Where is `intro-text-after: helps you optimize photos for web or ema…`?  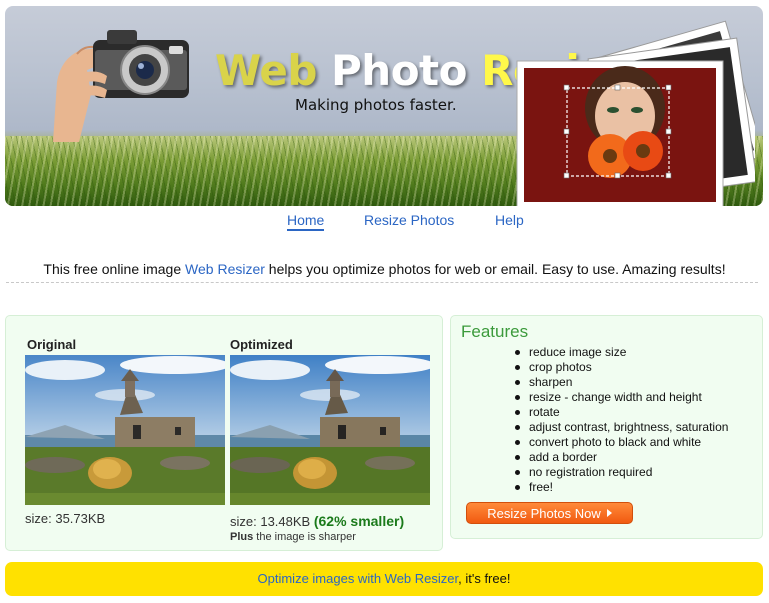
intro-text-after: helps you optimize photos for web or ema… is located at coordinates (495, 269).